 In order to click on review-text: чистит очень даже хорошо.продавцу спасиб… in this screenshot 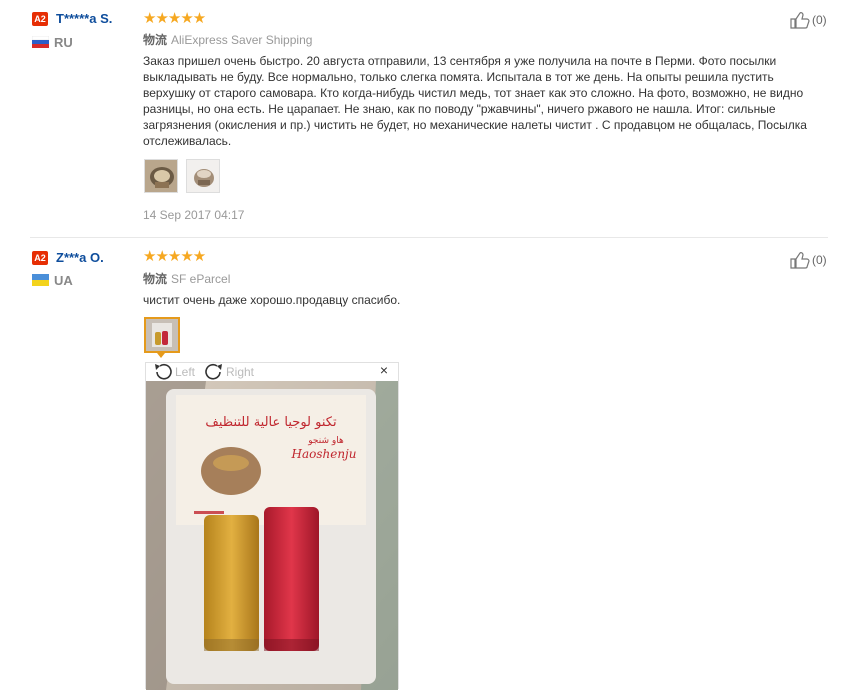, I will do `click(272, 300)`.